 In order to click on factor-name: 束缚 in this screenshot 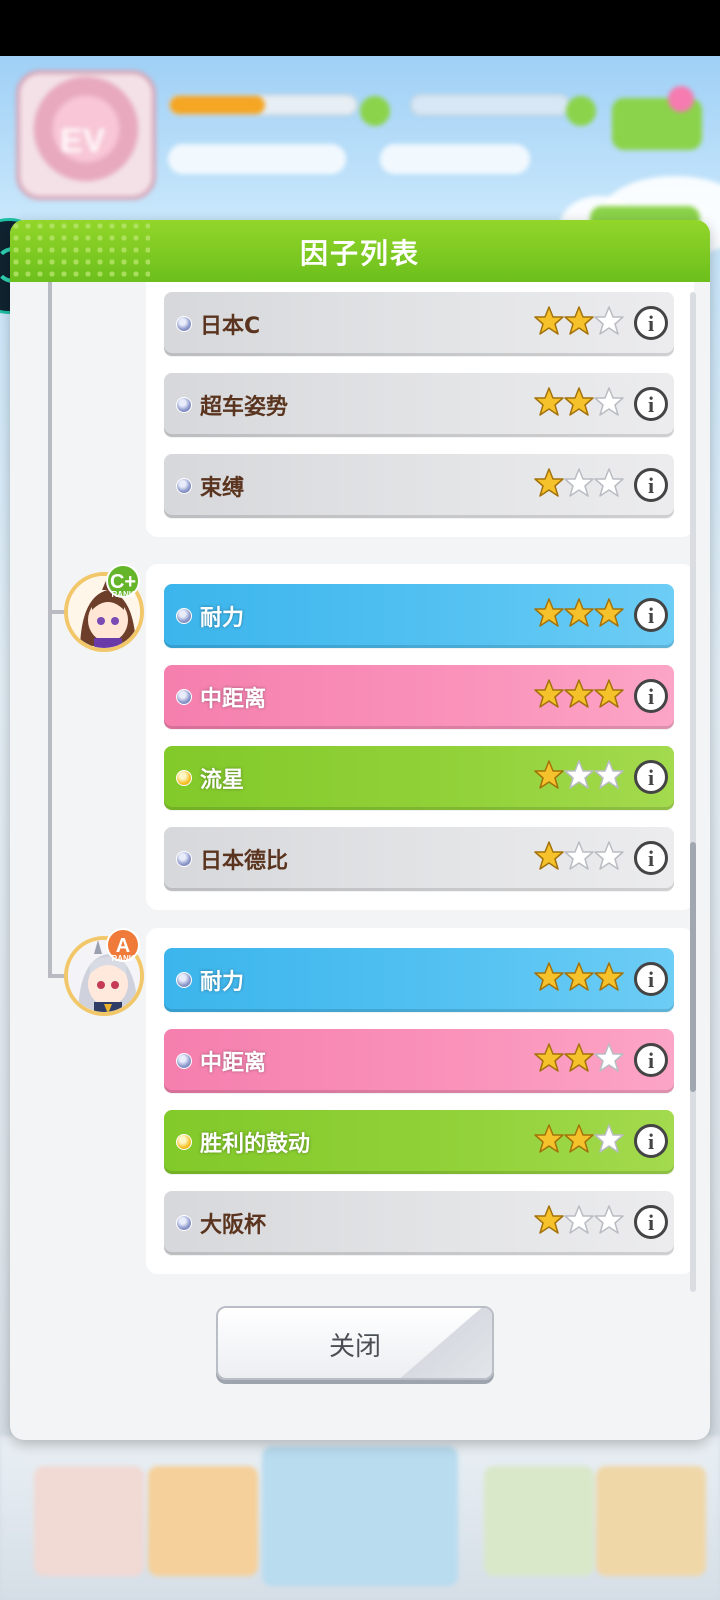, I will do `click(222, 488)`.